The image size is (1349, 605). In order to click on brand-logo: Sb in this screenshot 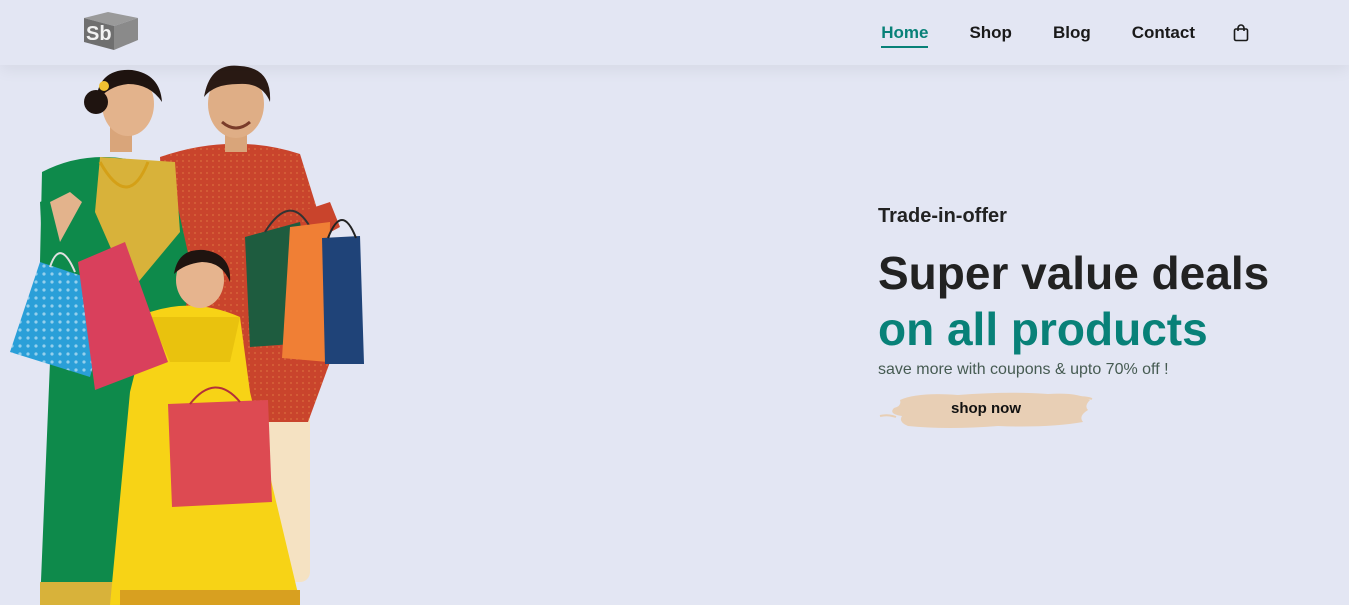, I will do `click(110, 31)`.